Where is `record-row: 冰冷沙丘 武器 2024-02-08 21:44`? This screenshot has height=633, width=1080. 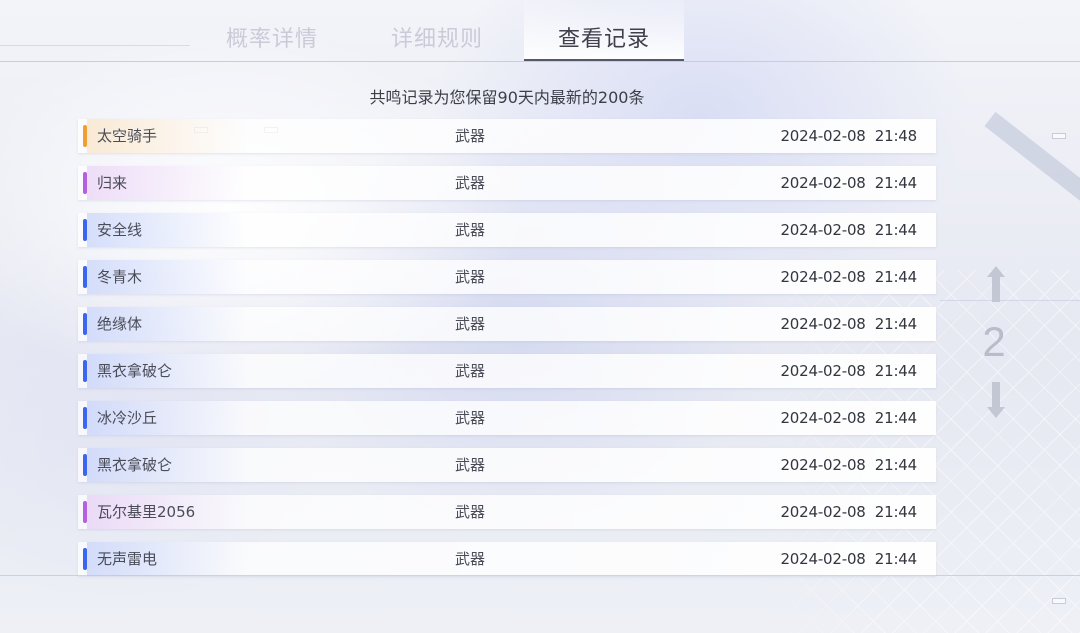 record-row: 冰冷沙丘 武器 2024-02-08 21:44 is located at coordinates (507, 418).